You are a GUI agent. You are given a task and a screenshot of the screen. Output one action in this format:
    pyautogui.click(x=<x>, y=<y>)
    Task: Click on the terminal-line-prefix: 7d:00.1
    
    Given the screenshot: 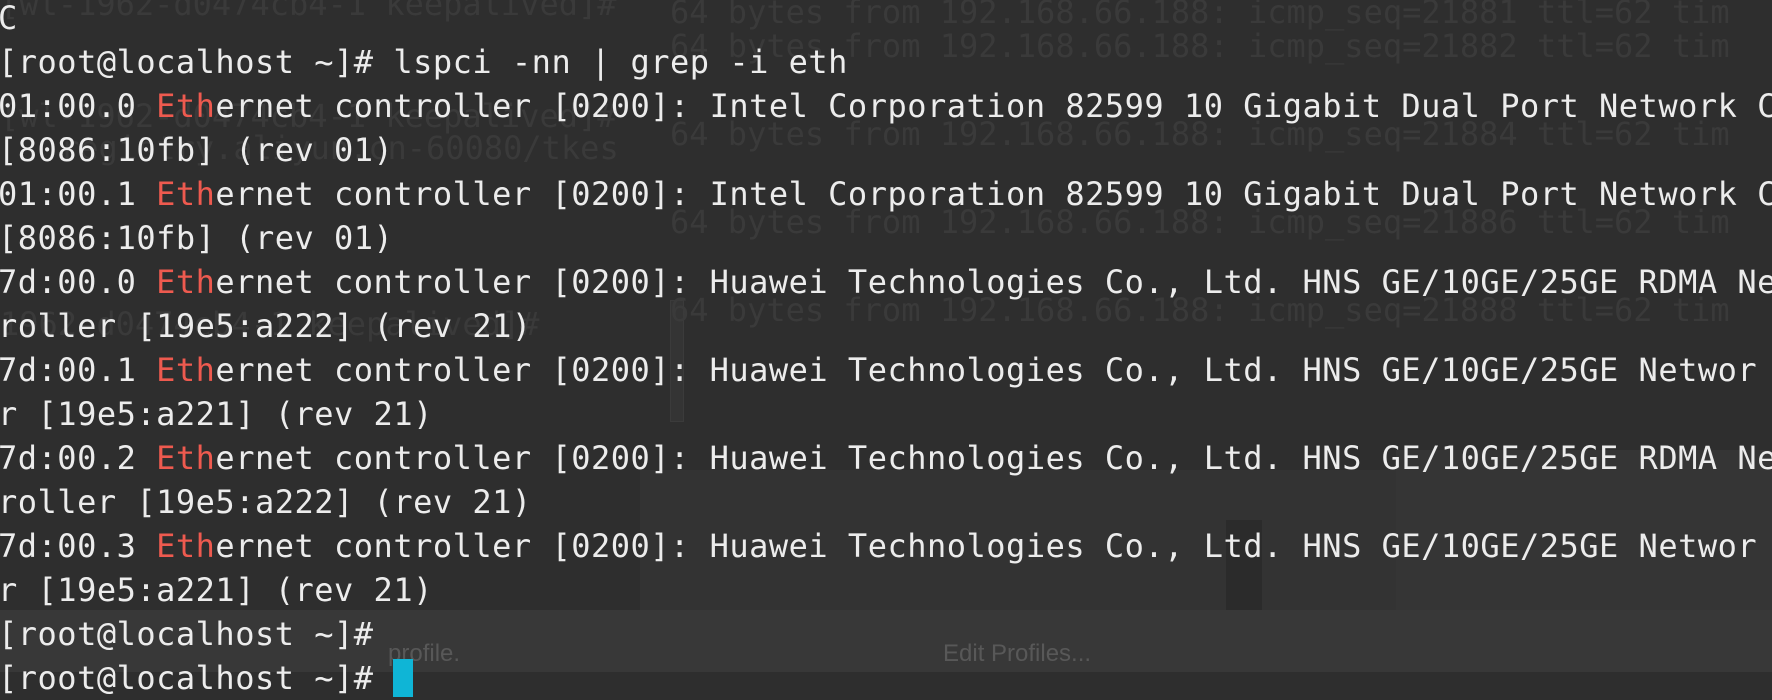 What is the action you would take?
    pyautogui.click(x=78, y=370)
    